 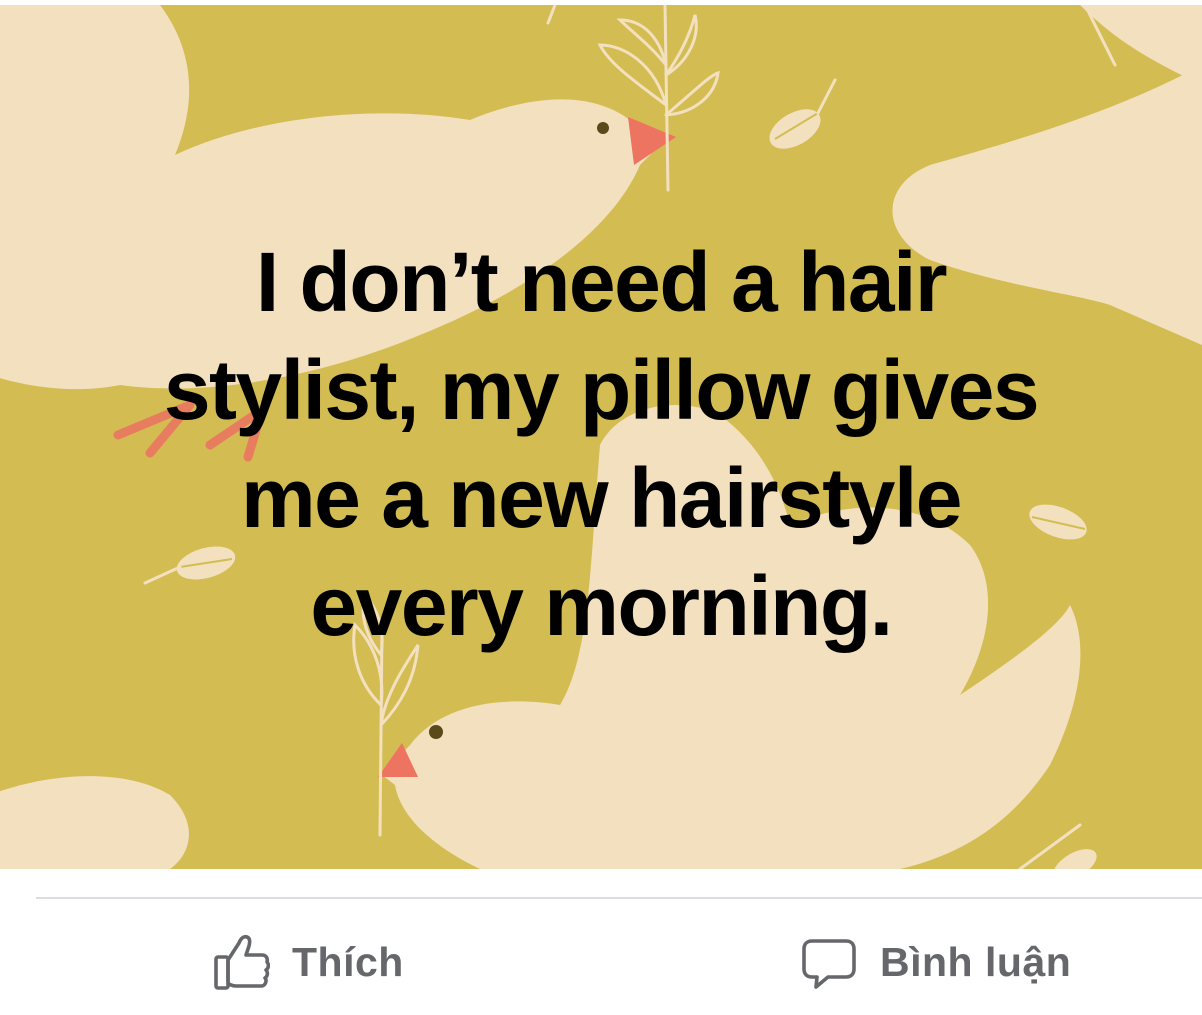 I want to click on post-text-line: me a new hairstyle, so click(x=601, y=498).